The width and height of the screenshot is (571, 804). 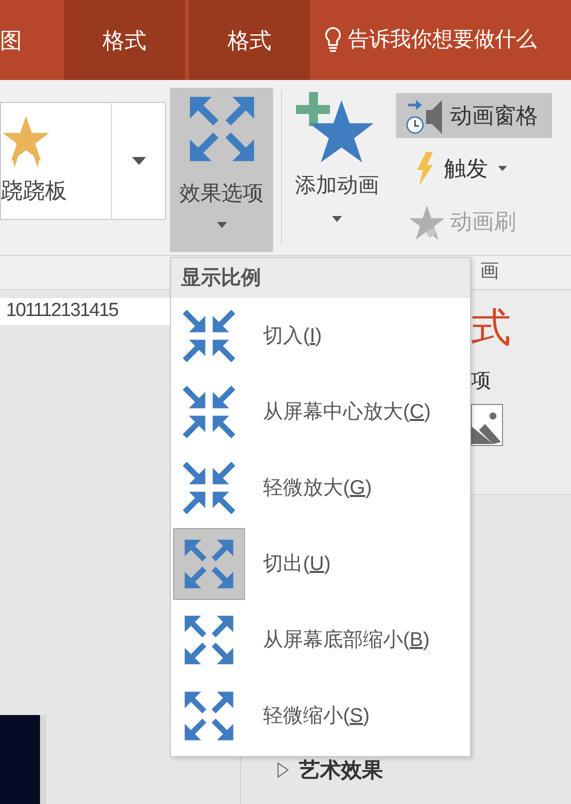 I want to click on menu-item: 轻微放大(G), so click(x=320, y=488).